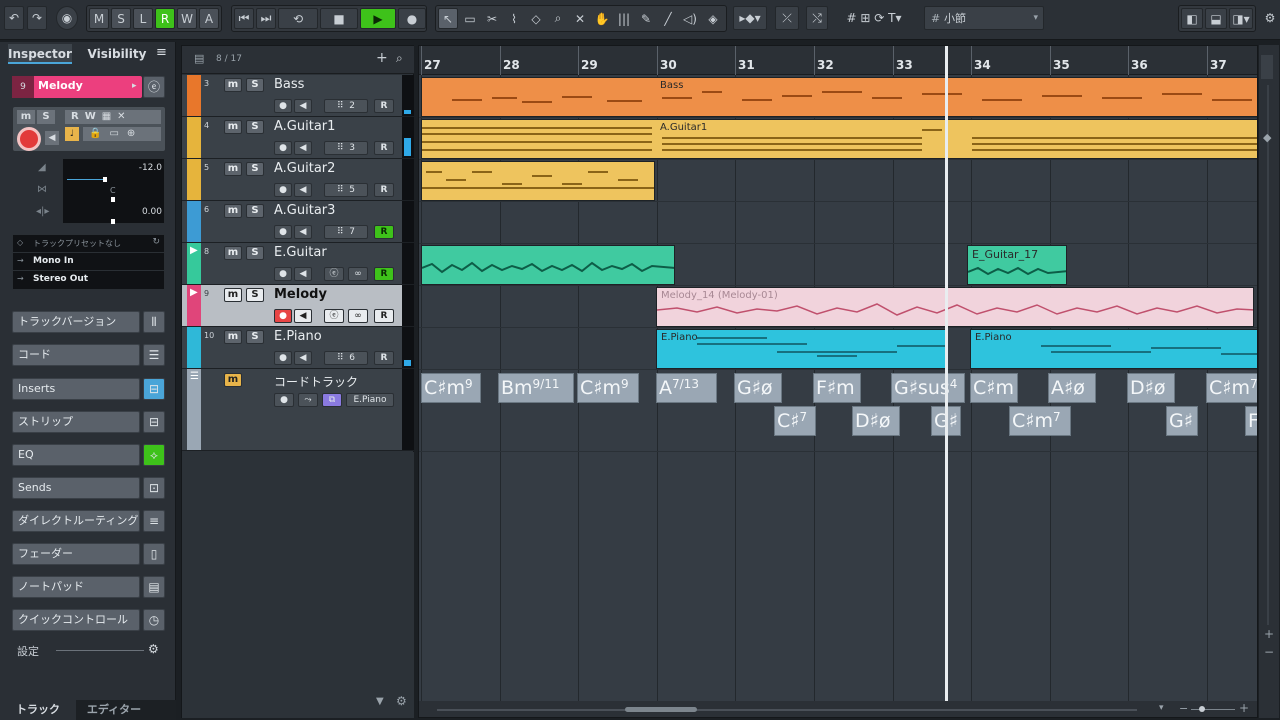 The height and width of the screenshot is (720, 1280). Describe the element at coordinates (154, 355) in the screenshot. I see `chords-icon: ☰` at that location.